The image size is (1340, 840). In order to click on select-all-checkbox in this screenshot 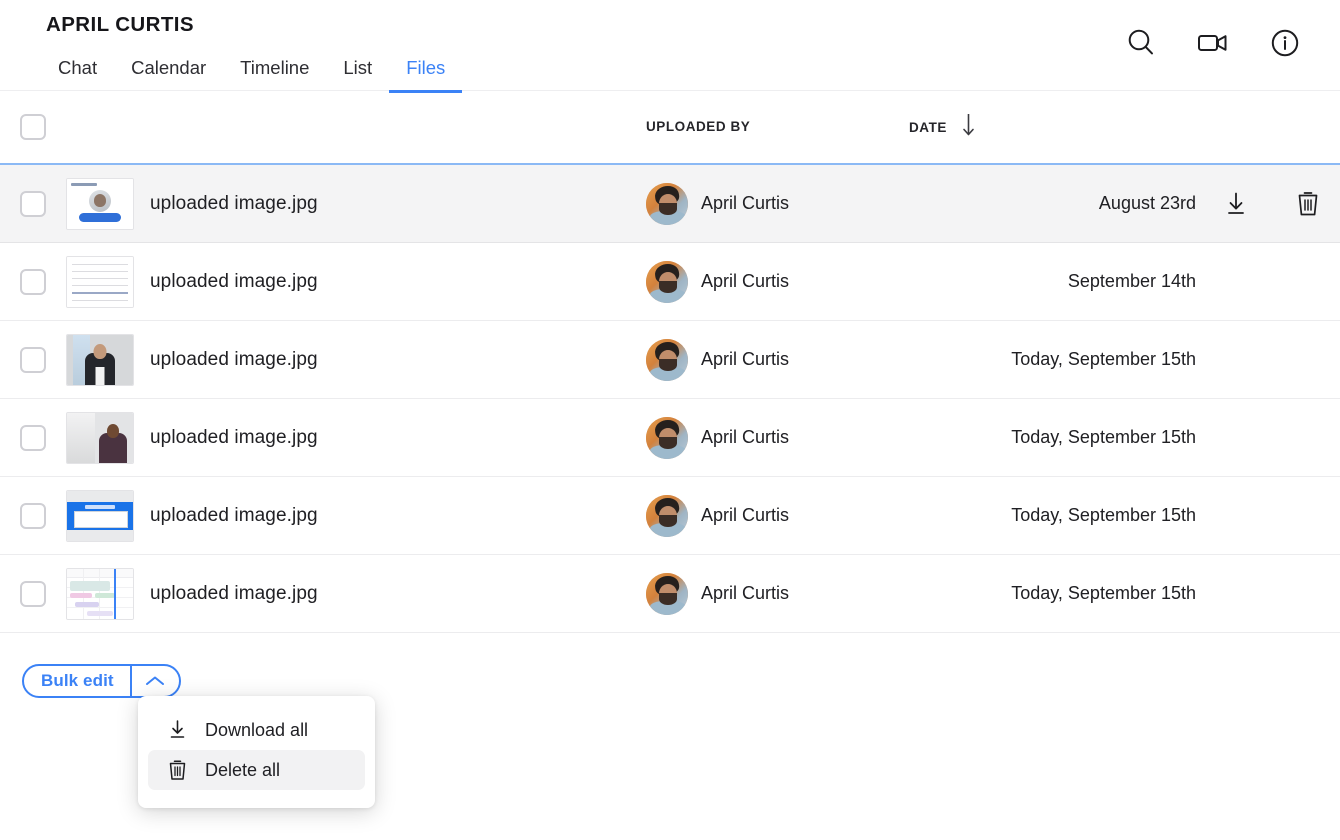, I will do `click(33, 127)`.